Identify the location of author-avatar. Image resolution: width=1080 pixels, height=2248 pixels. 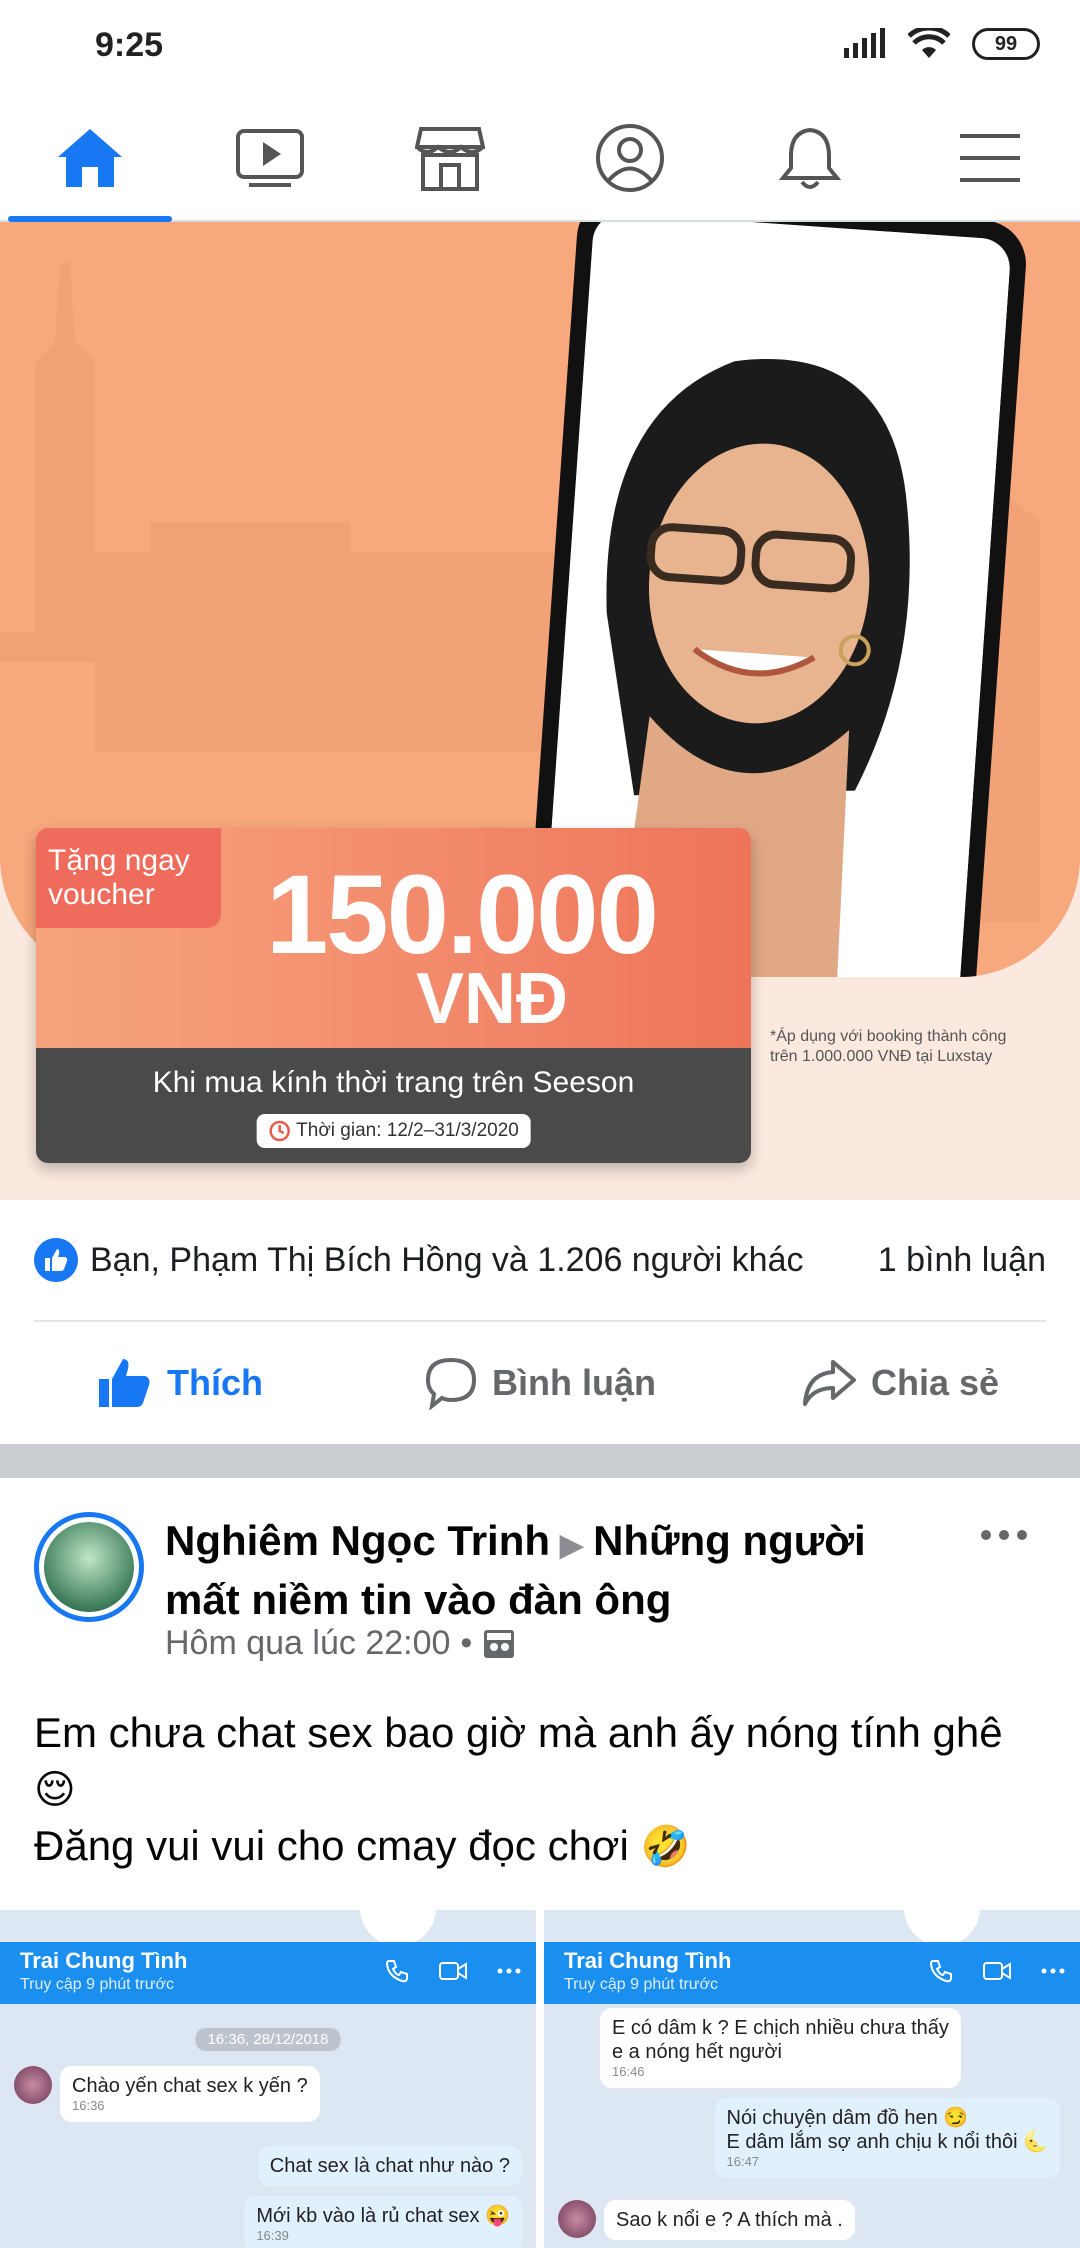
(89, 1567).